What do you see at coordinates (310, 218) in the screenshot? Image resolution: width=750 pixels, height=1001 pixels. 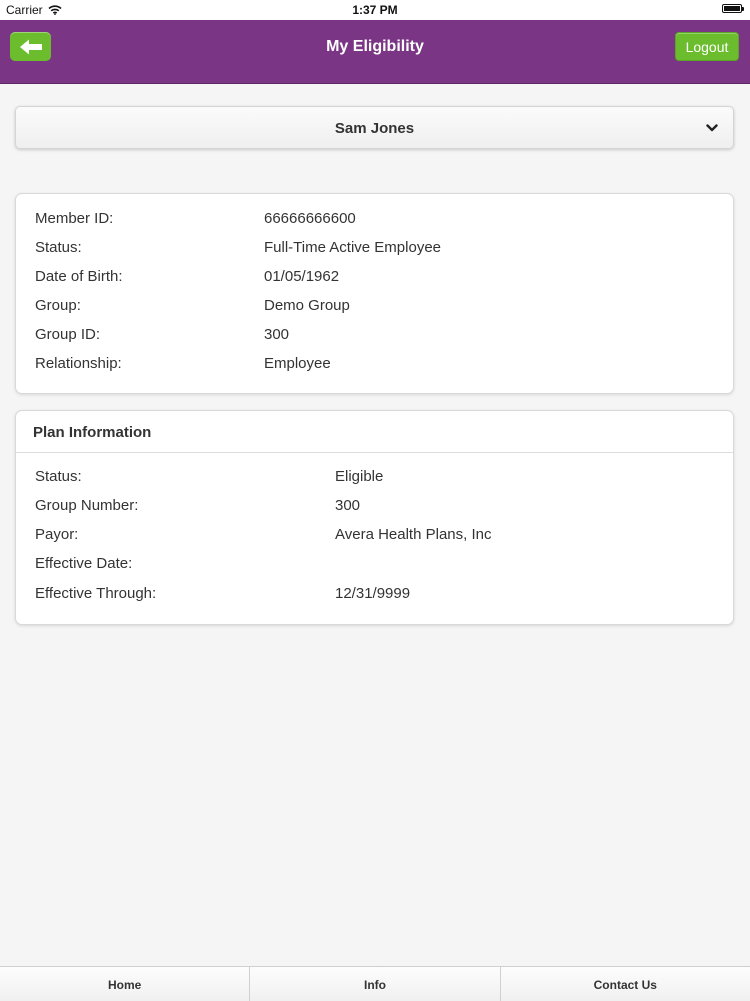 I see `member-id-value: 66666666600` at bounding box center [310, 218].